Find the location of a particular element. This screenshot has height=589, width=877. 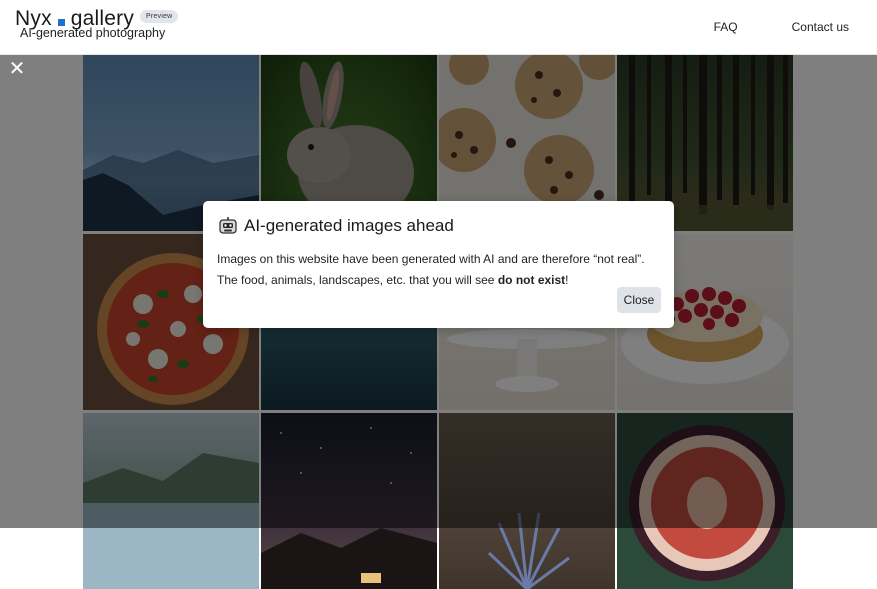

brand-dot-icon is located at coordinates (61, 22).